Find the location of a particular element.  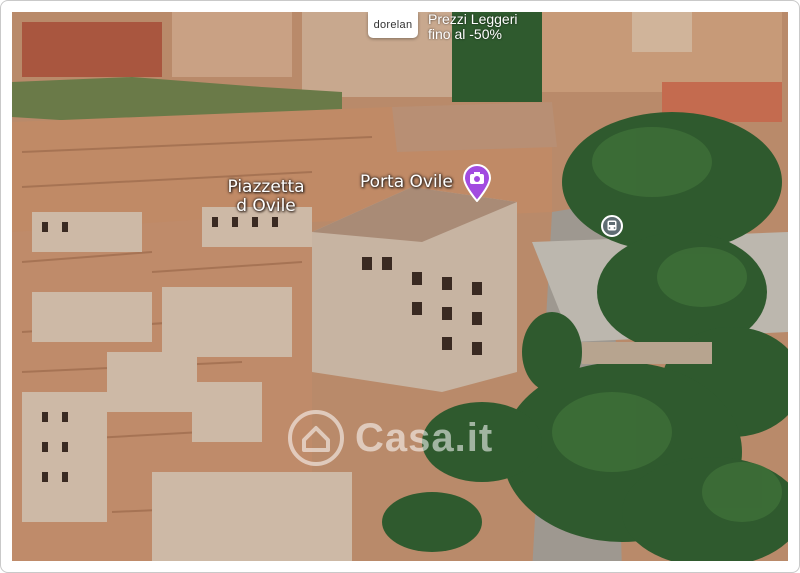

house-watermark-icon is located at coordinates (316, 438).